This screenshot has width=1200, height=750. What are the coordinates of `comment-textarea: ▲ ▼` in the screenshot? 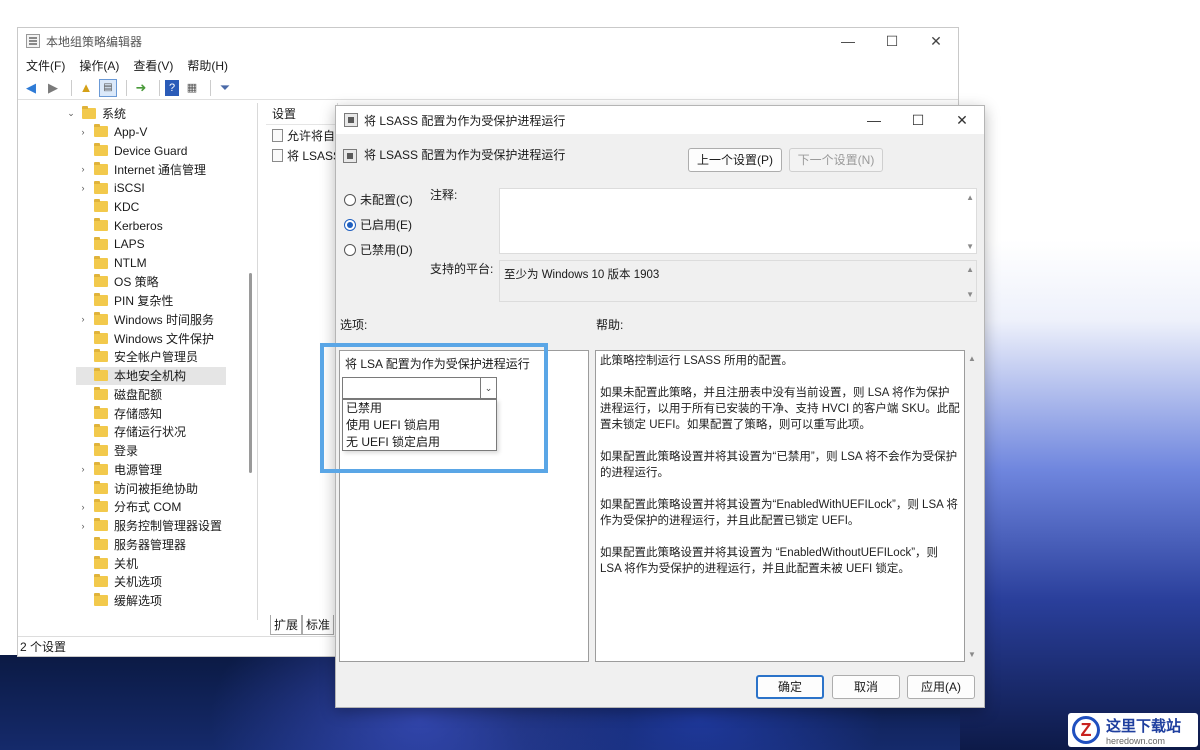 It's located at (738, 221).